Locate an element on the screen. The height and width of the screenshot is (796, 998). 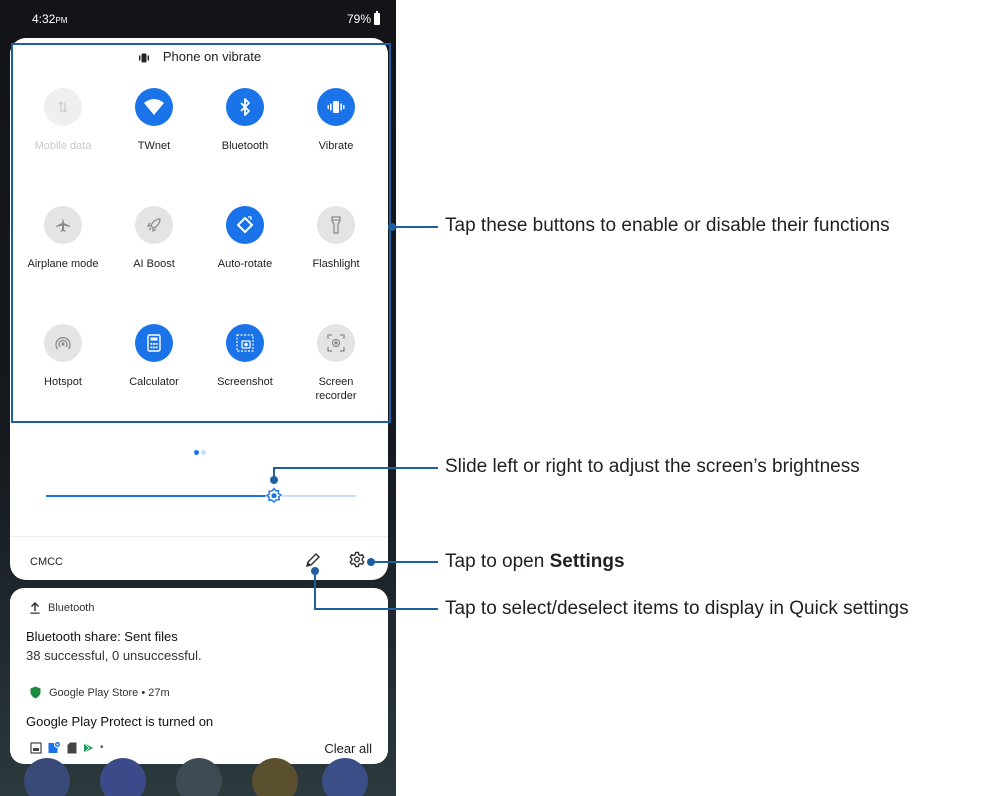
carrier-label: CMCC is located at coordinates (46, 562).